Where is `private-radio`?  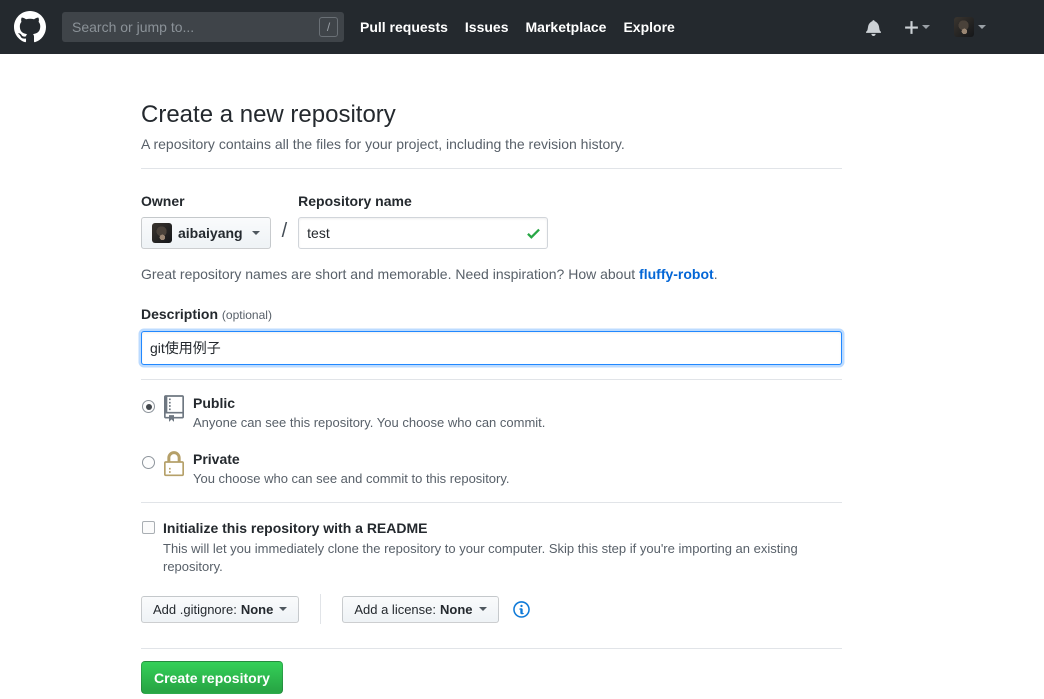
private-radio is located at coordinates (148, 462).